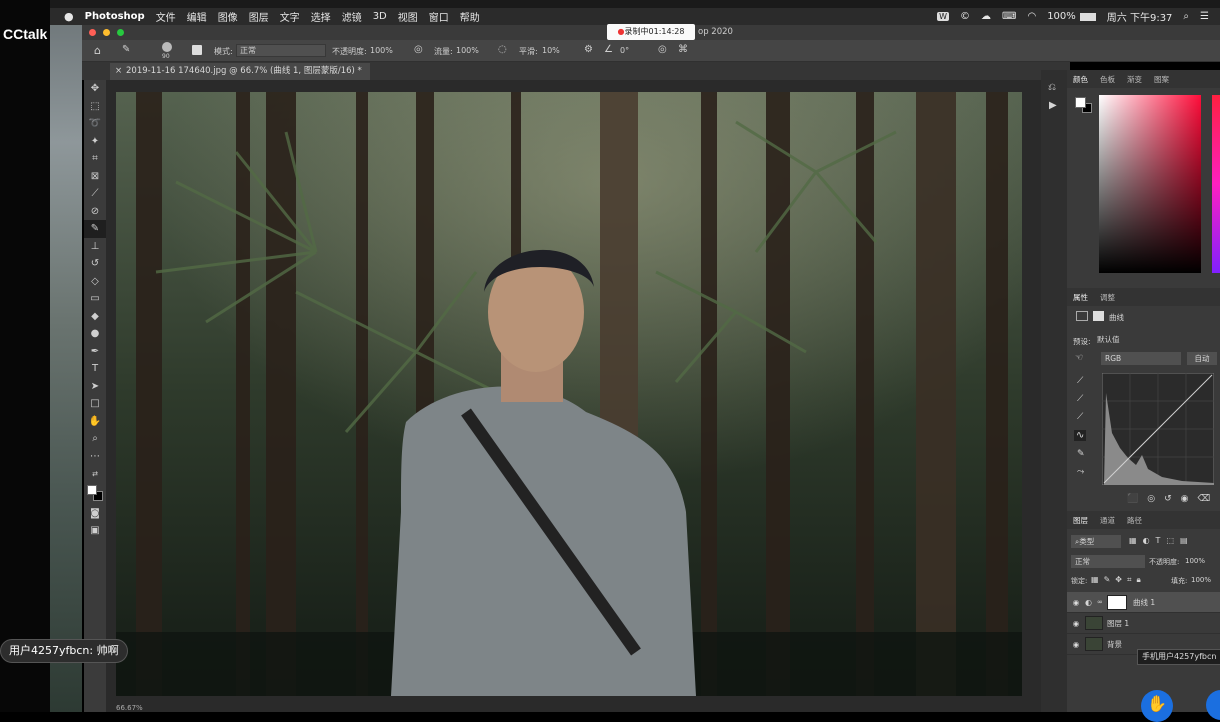 This screenshot has height=722, width=1220. I want to click on move-tool-icon: ✥, so click(95, 89).